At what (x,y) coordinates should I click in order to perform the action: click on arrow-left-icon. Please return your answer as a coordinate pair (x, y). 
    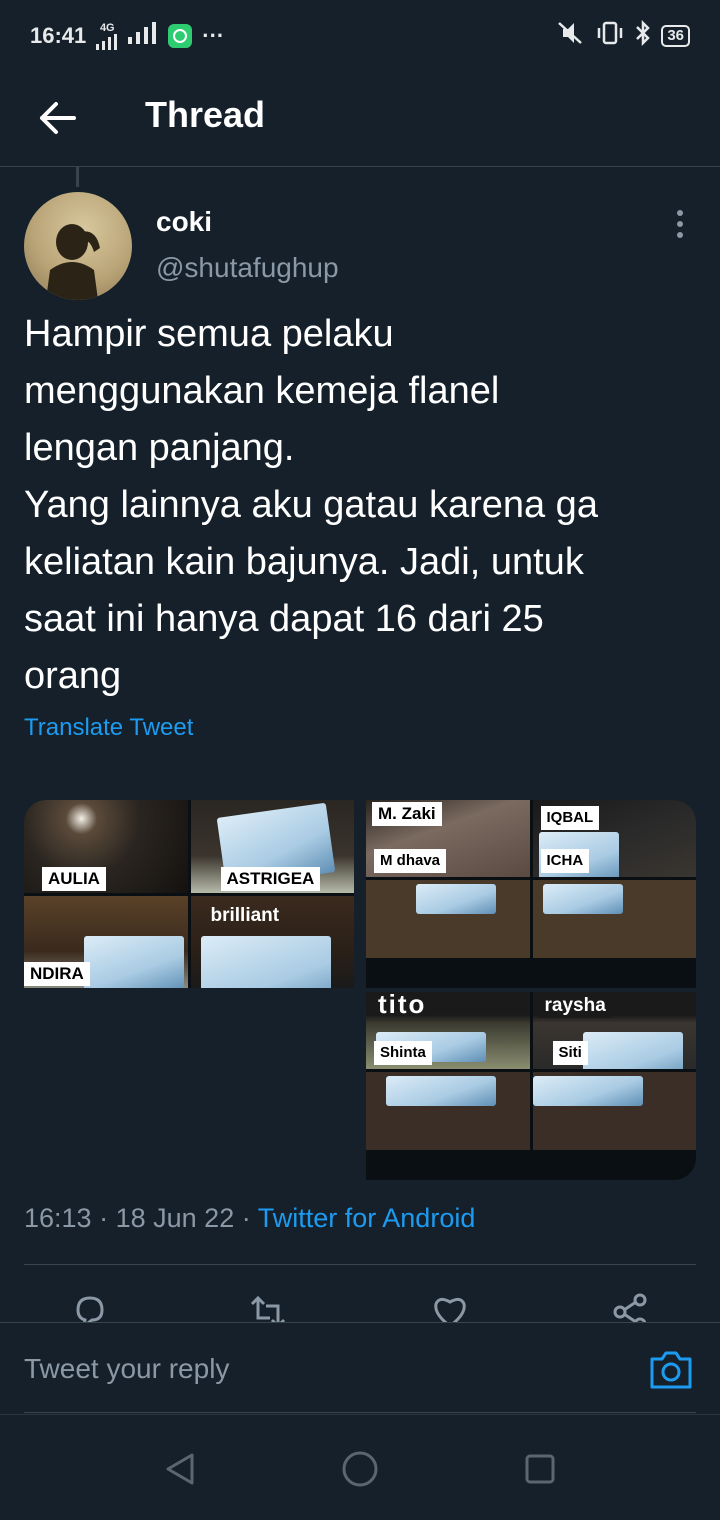
    Looking at the image, I should click on (58, 118).